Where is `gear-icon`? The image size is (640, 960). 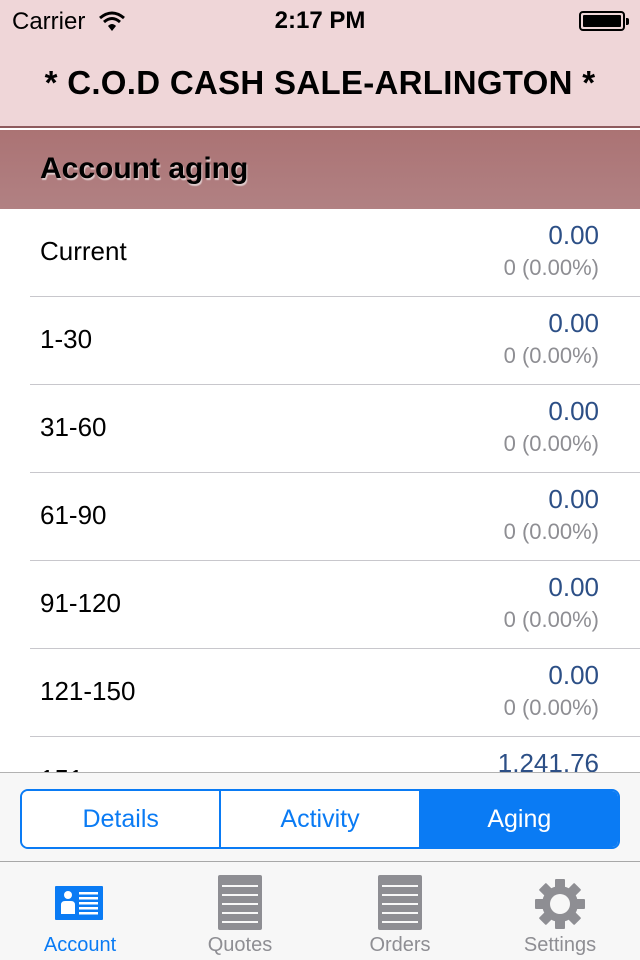
gear-icon is located at coordinates (560, 904).